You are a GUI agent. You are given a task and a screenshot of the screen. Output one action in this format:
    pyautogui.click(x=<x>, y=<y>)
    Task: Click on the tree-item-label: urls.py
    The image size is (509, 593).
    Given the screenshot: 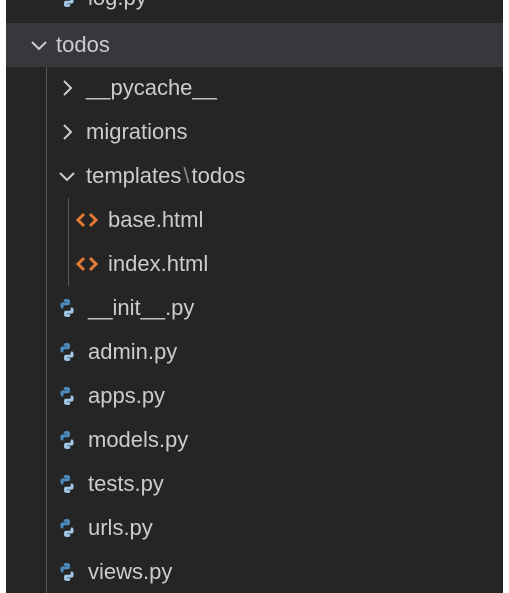 What is the action you would take?
    pyautogui.click(x=120, y=527)
    